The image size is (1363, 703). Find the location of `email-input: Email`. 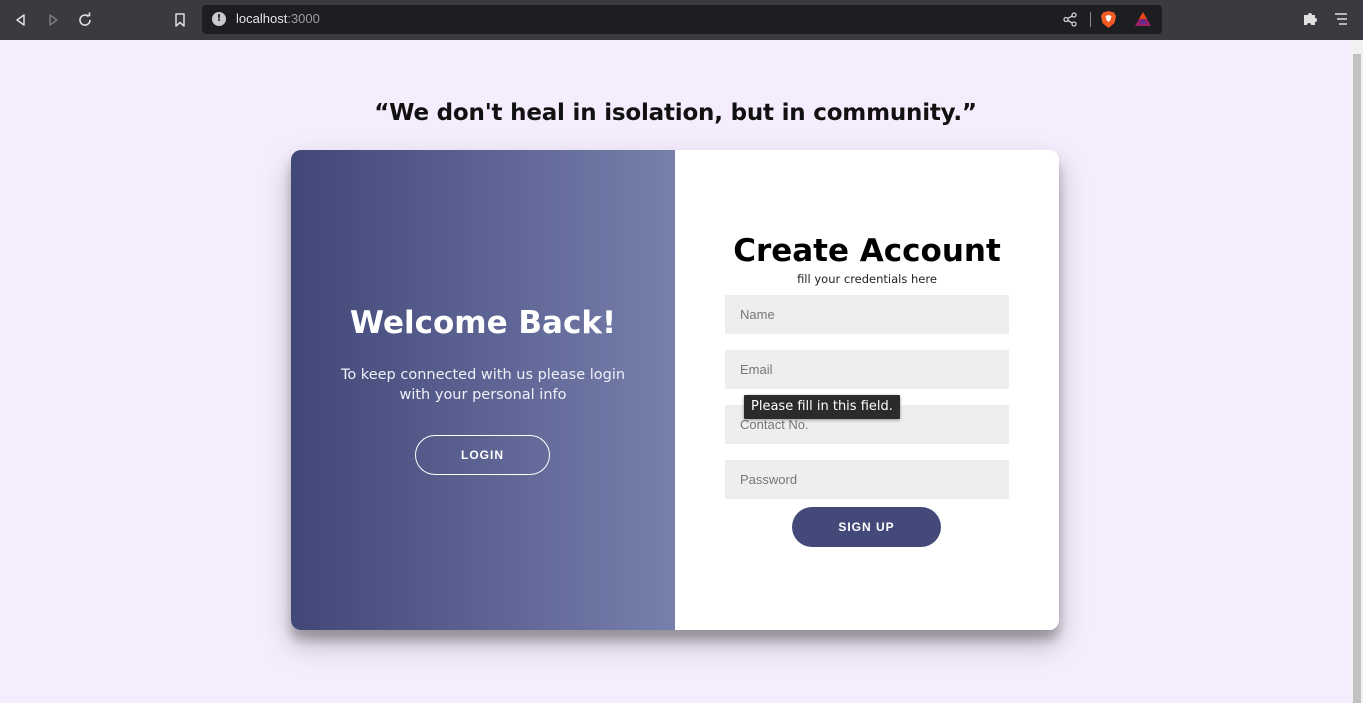

email-input: Email is located at coordinates (867, 369).